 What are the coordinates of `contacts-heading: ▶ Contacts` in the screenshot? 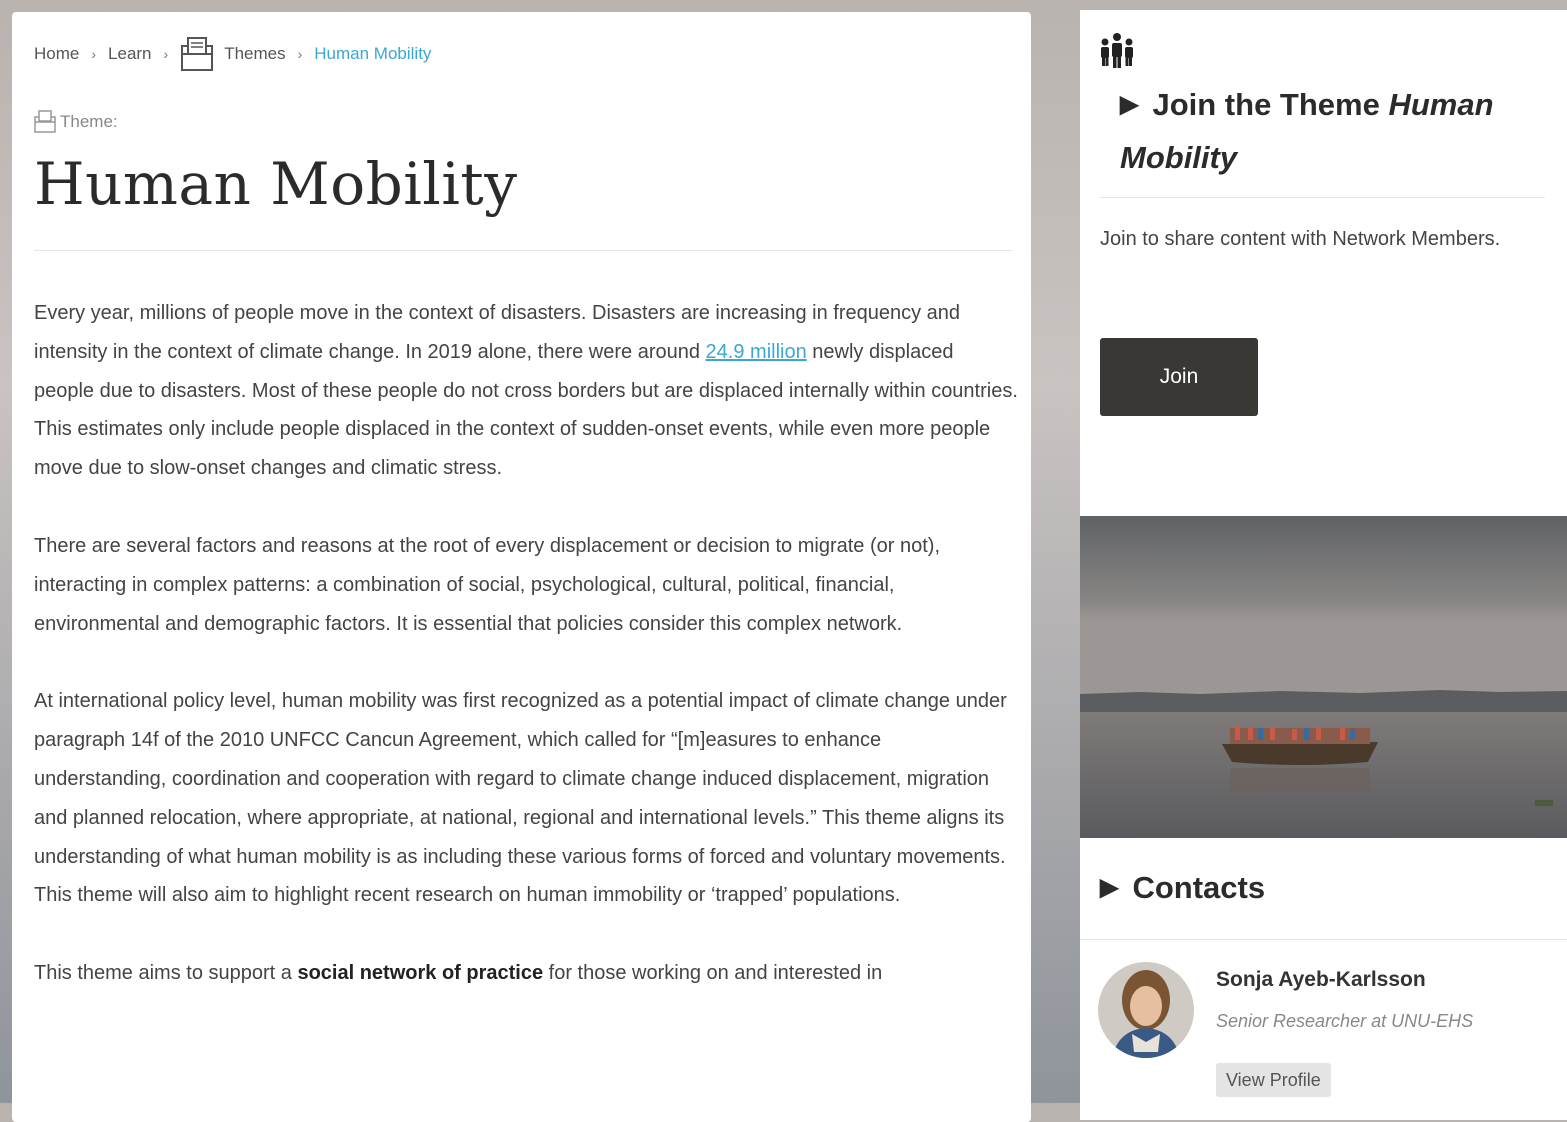 It's located at (1182, 888).